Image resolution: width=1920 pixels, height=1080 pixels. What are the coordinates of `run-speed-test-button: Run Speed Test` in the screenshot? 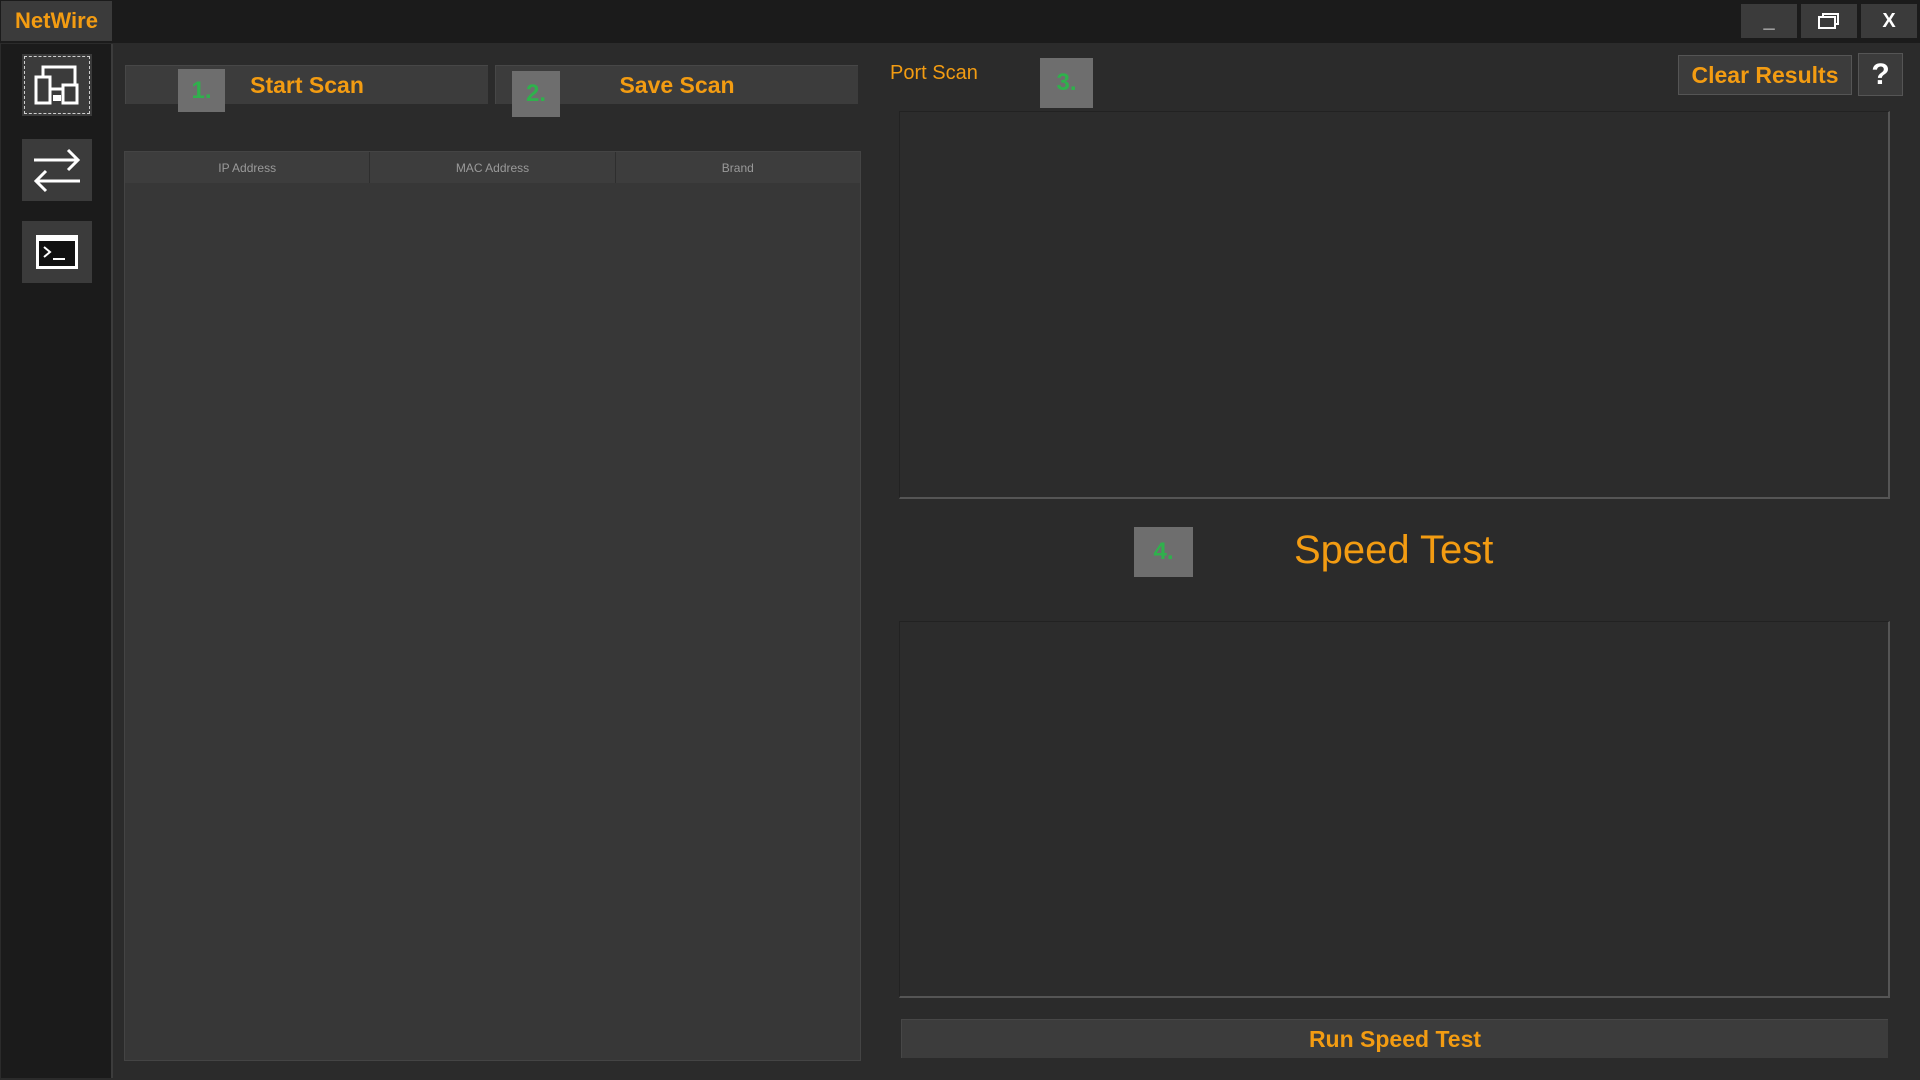 It's located at (1394, 1038).